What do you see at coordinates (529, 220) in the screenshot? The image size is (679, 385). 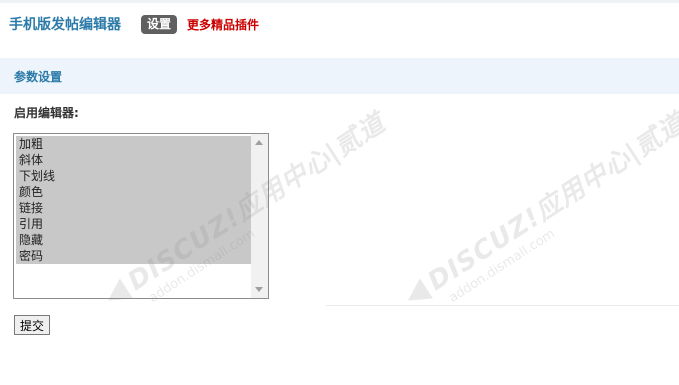 I see `watermark-brand: DISCUZ!应用中心` at bounding box center [529, 220].